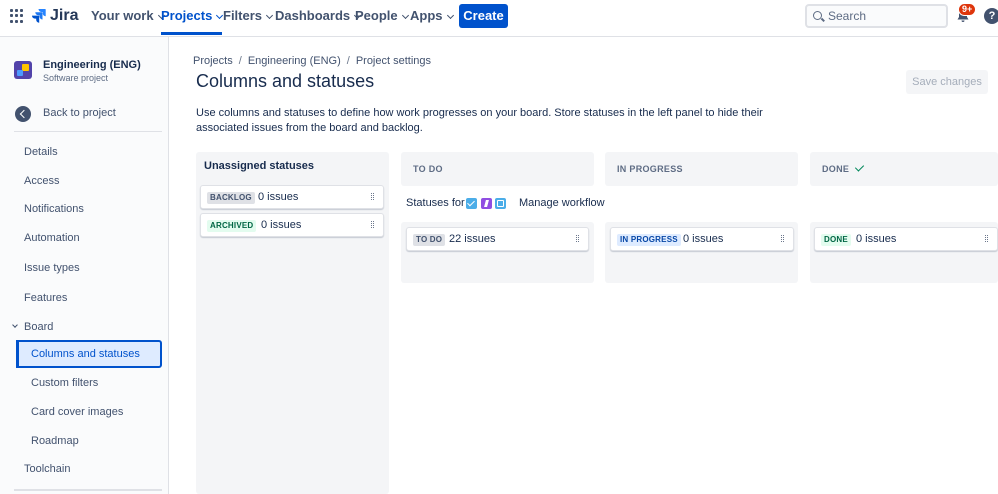 This screenshot has width=998, height=494. I want to click on epic-type-icon, so click(486, 203).